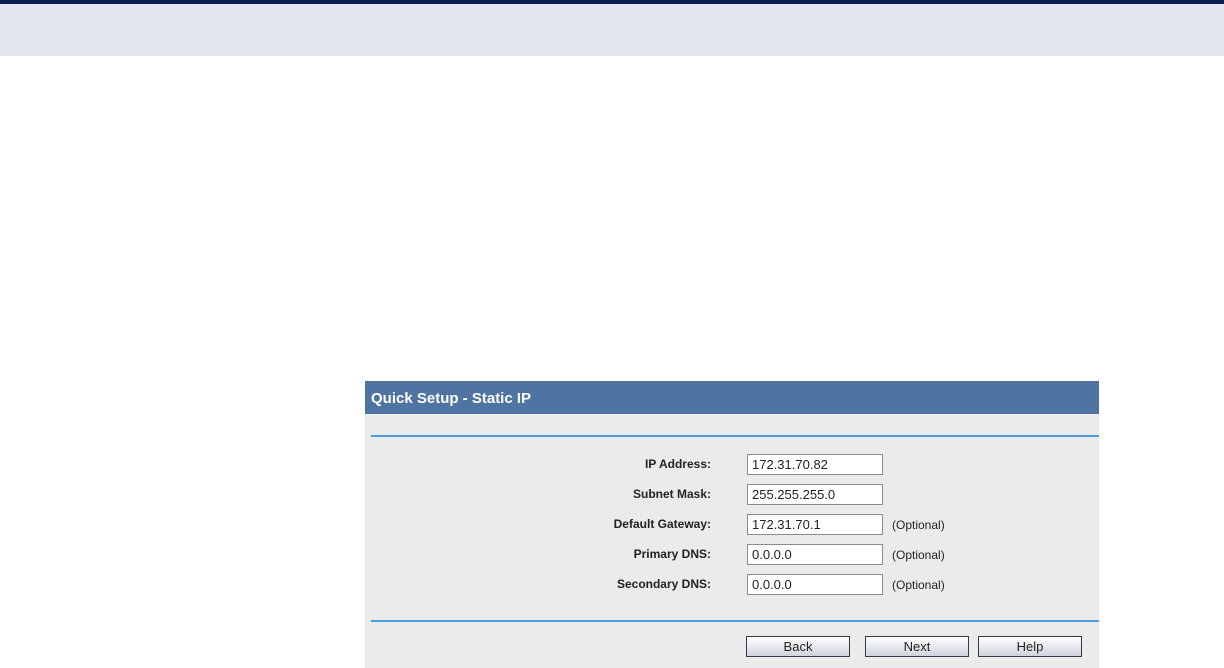  I want to click on secondary-dns-optional-note: (Optional), so click(918, 585).